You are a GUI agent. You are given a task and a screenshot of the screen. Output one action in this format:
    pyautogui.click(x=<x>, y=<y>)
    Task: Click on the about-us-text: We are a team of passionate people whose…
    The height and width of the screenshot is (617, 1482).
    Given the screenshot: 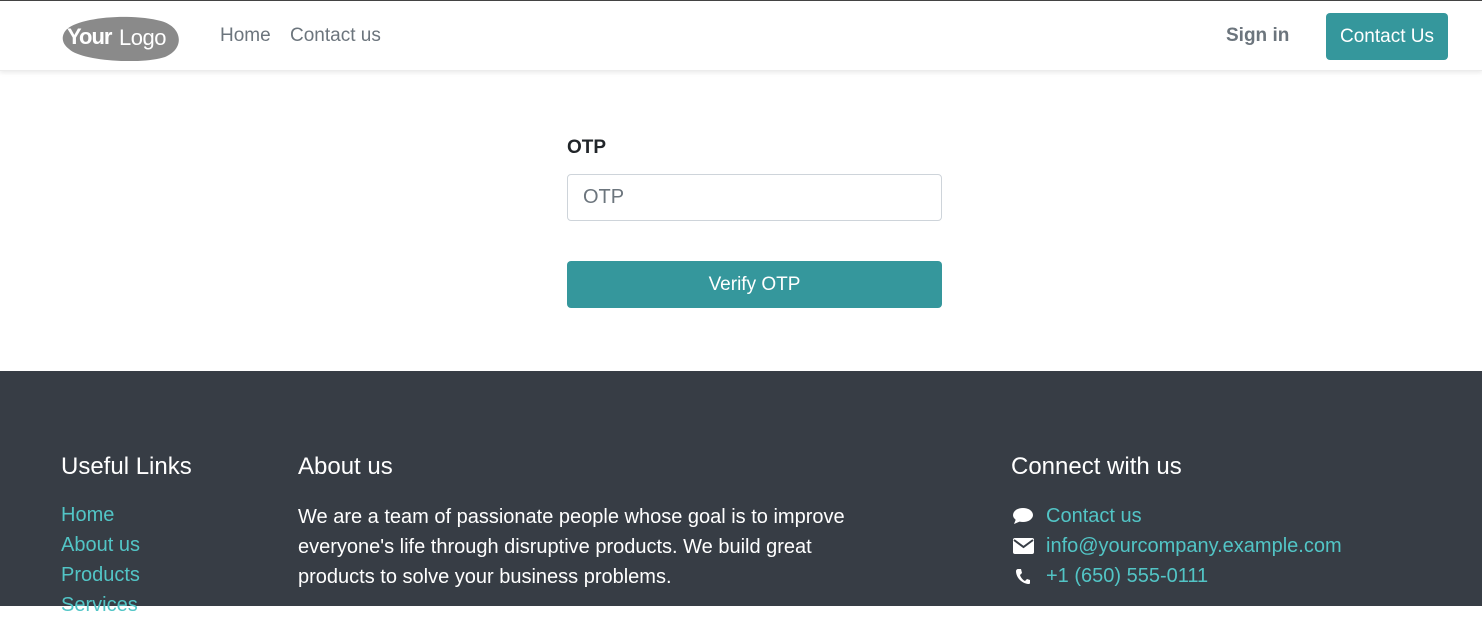 What is the action you would take?
    pyautogui.click(x=571, y=547)
    